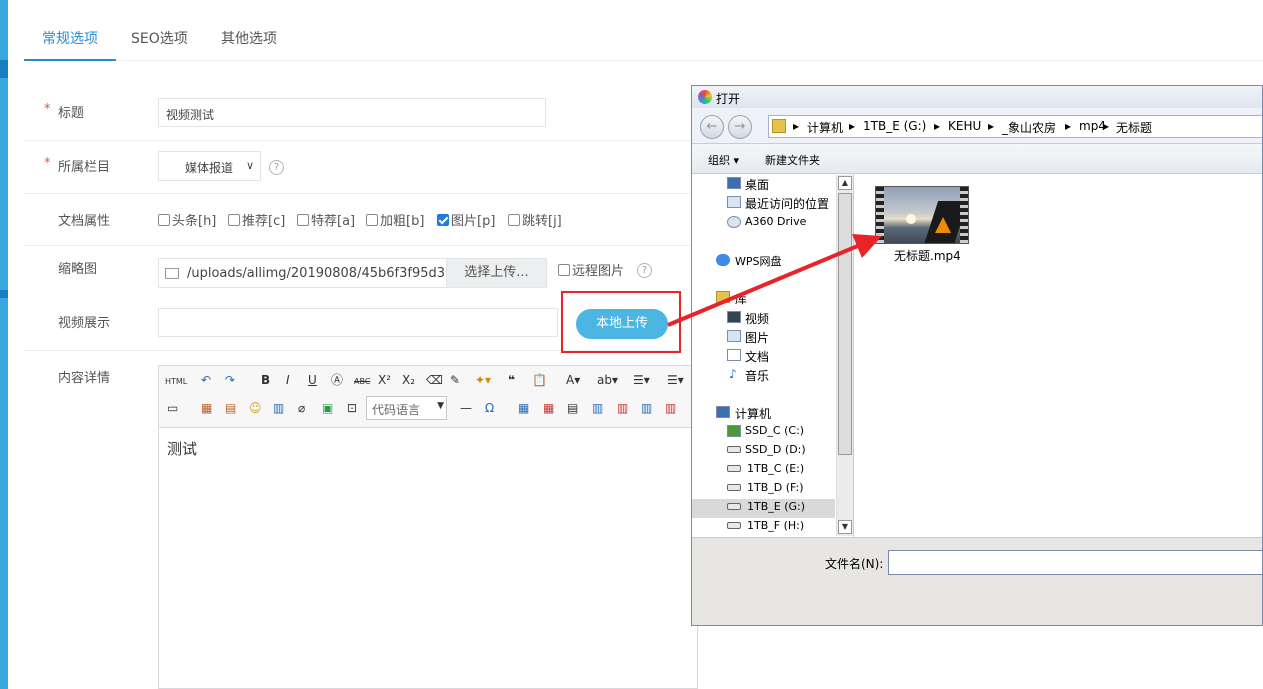 The image size is (1263, 689). I want to click on strikethrough-icon: ABC, so click(362, 382).